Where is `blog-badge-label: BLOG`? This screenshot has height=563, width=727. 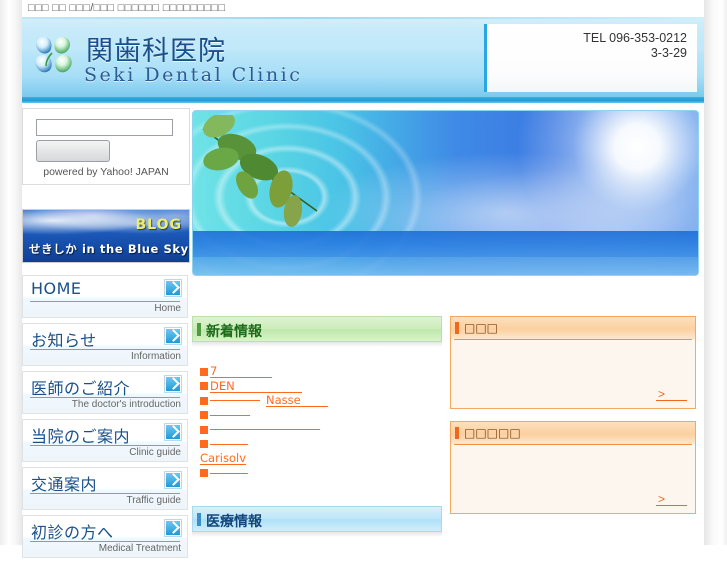 blog-badge-label: BLOG is located at coordinates (158, 225).